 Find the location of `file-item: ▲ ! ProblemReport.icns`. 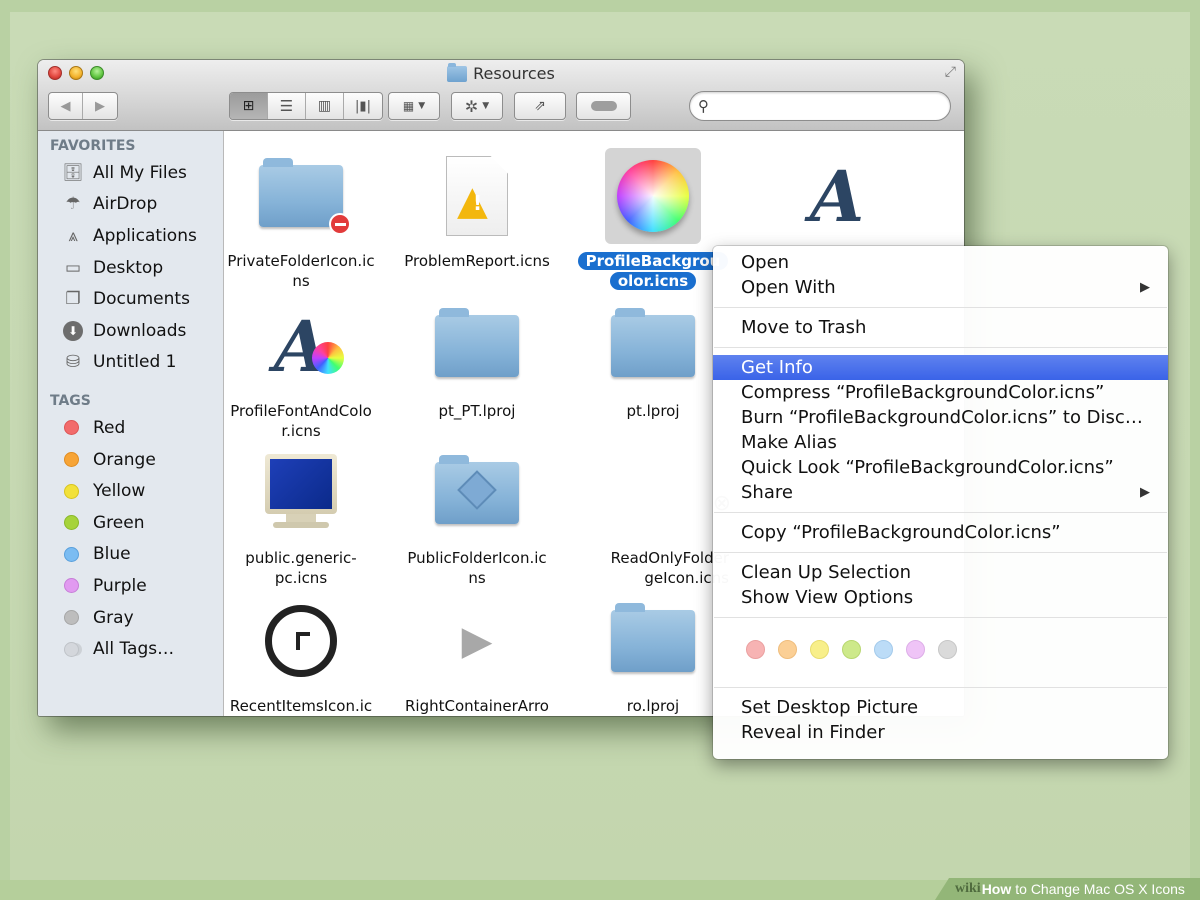

file-item: ▲ ! ProblemReport.icns is located at coordinates (477, 206).